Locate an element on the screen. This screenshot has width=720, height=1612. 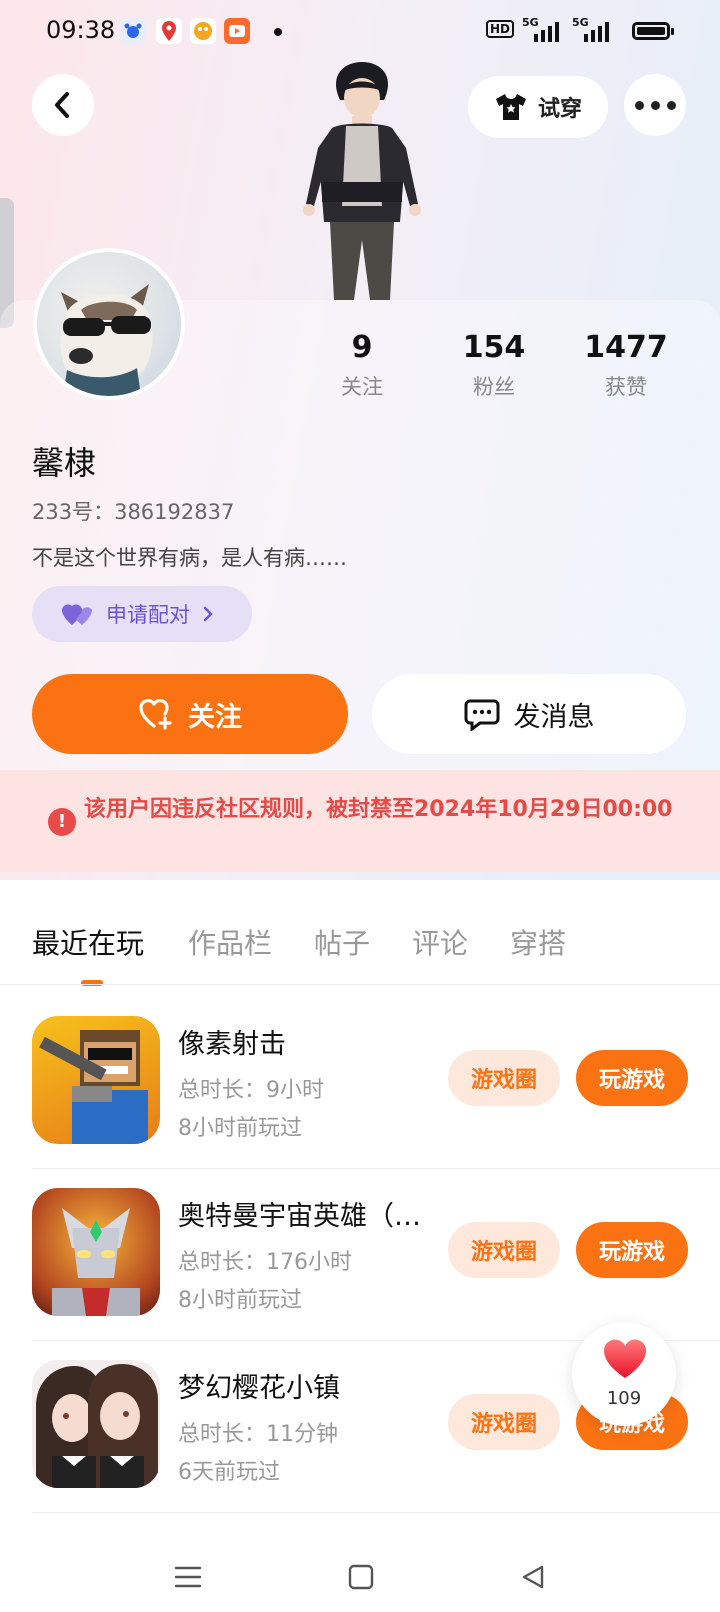
double-heart-icon is located at coordinates (77, 614).